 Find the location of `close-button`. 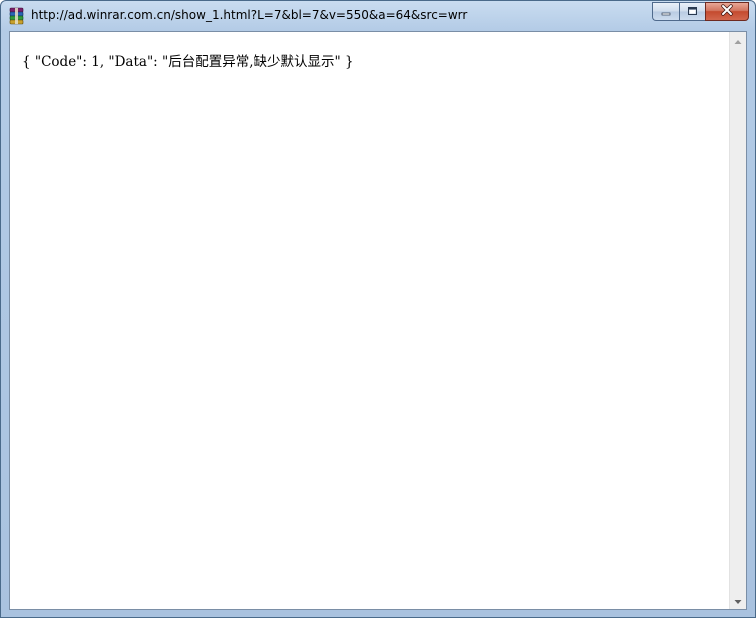

close-button is located at coordinates (727, 11).